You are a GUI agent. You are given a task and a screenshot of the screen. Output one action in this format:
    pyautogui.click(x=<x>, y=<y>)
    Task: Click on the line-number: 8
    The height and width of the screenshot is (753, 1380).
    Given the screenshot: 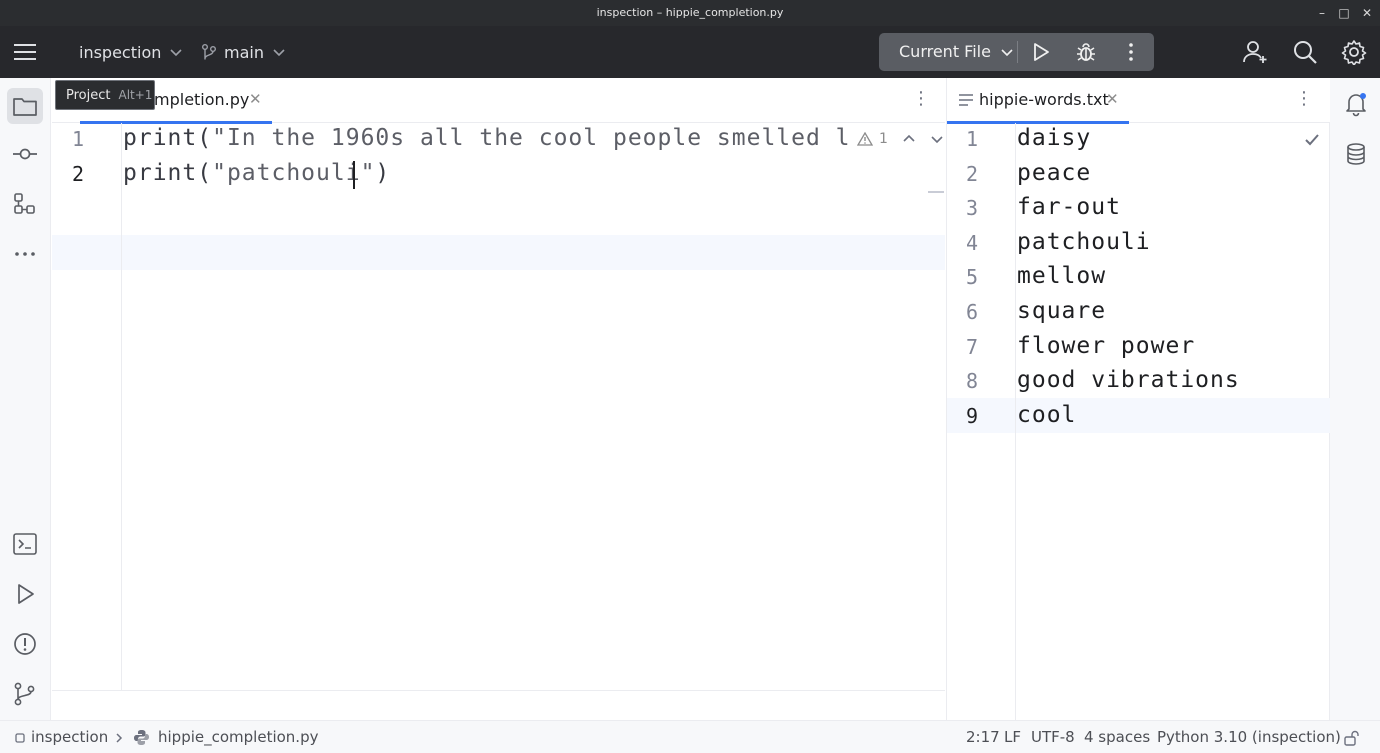 What is the action you would take?
    pyautogui.click(x=972, y=381)
    